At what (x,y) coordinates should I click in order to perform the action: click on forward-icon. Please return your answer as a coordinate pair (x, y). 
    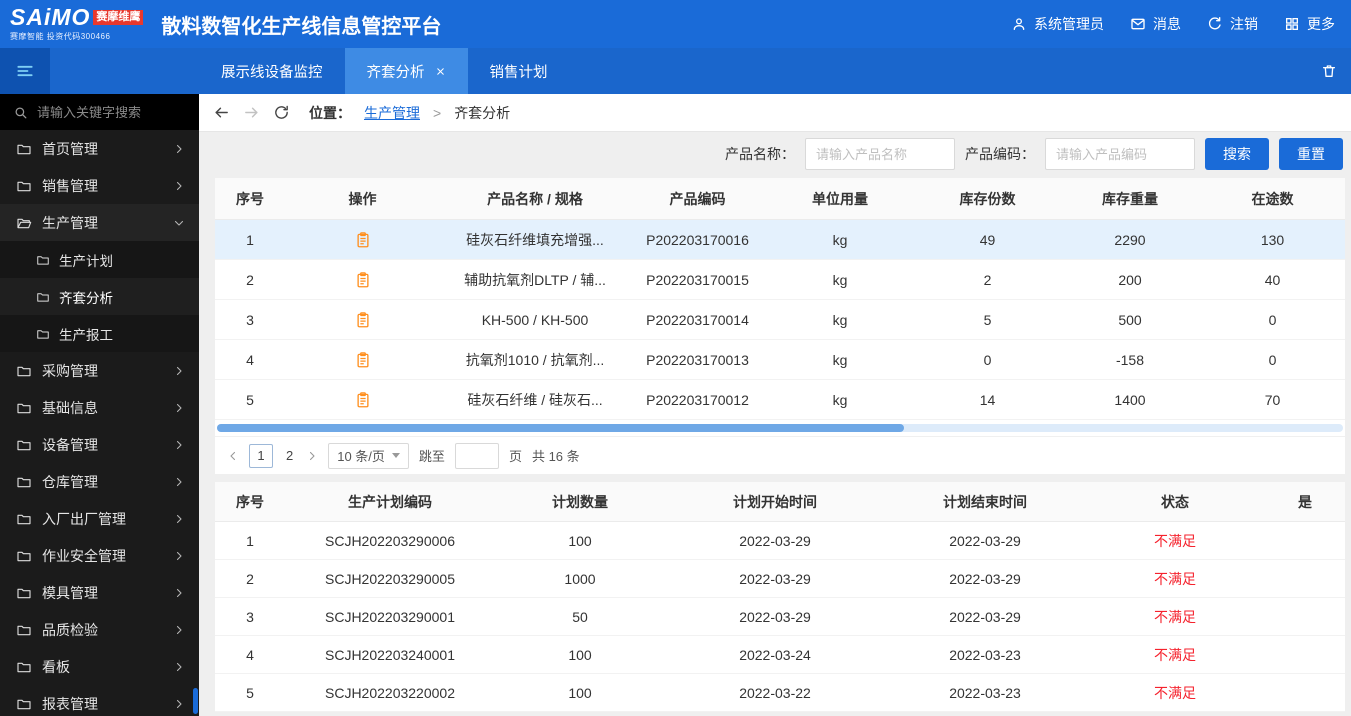
    Looking at the image, I should click on (251, 112).